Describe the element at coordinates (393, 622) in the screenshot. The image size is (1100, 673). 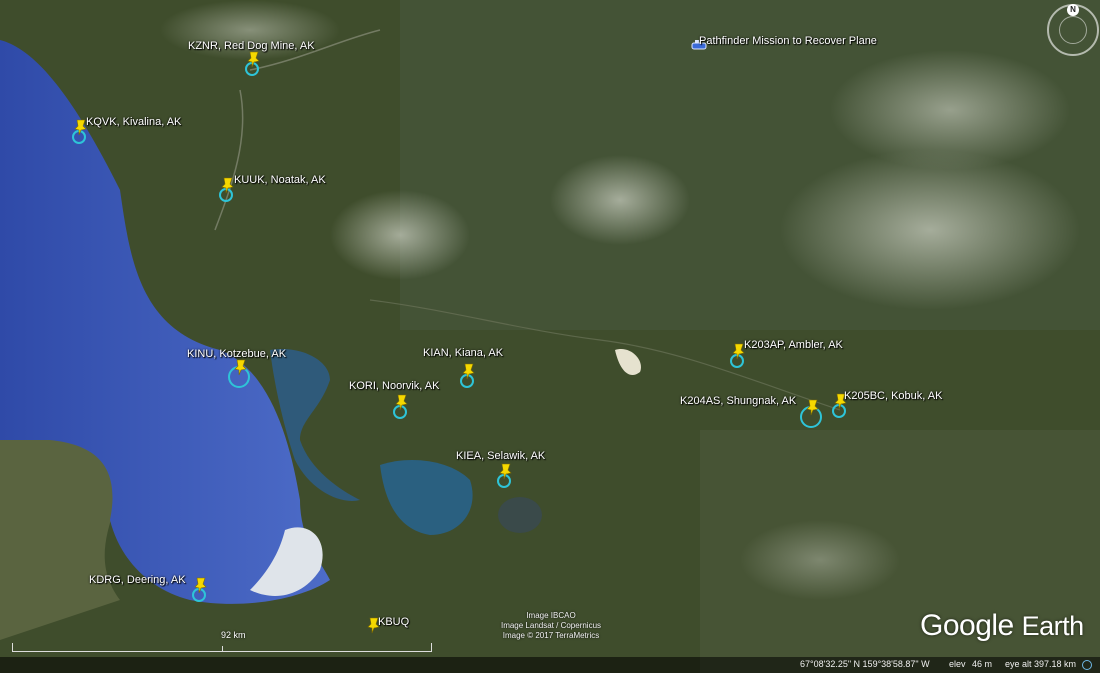
I see `label-kbuq: KBUQ` at that location.